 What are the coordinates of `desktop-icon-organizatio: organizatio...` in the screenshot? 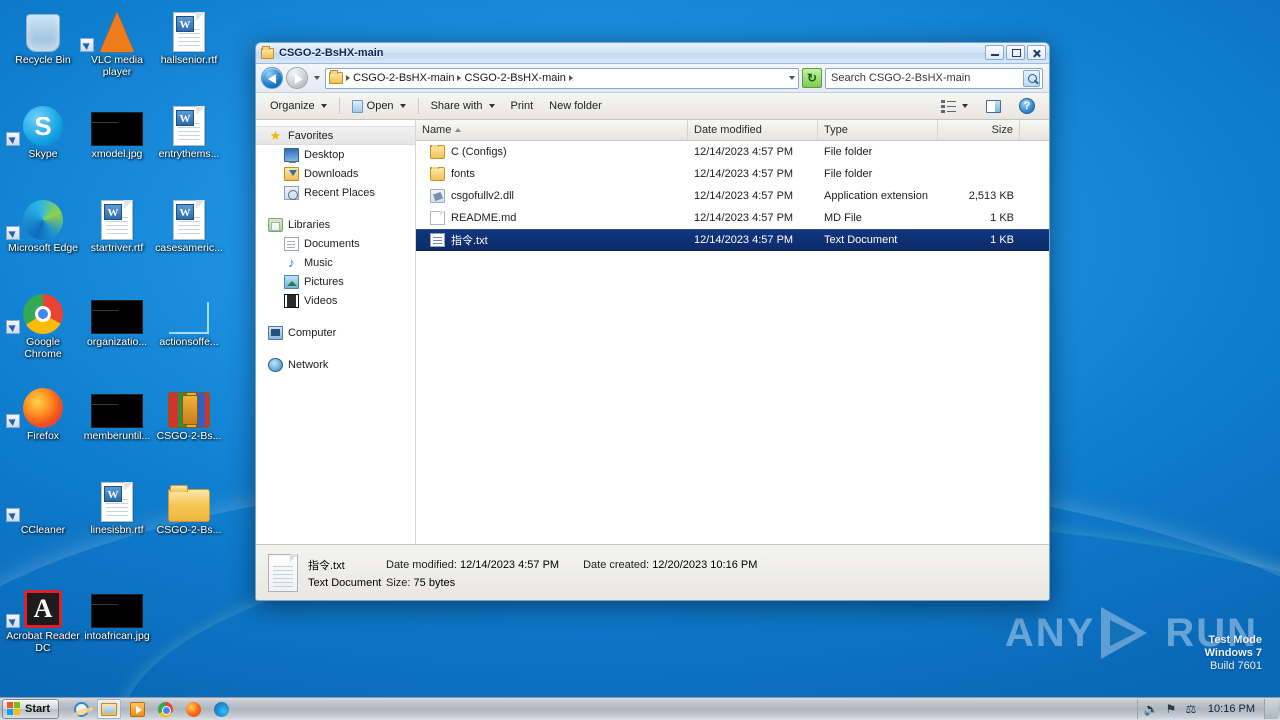 It's located at (117, 318).